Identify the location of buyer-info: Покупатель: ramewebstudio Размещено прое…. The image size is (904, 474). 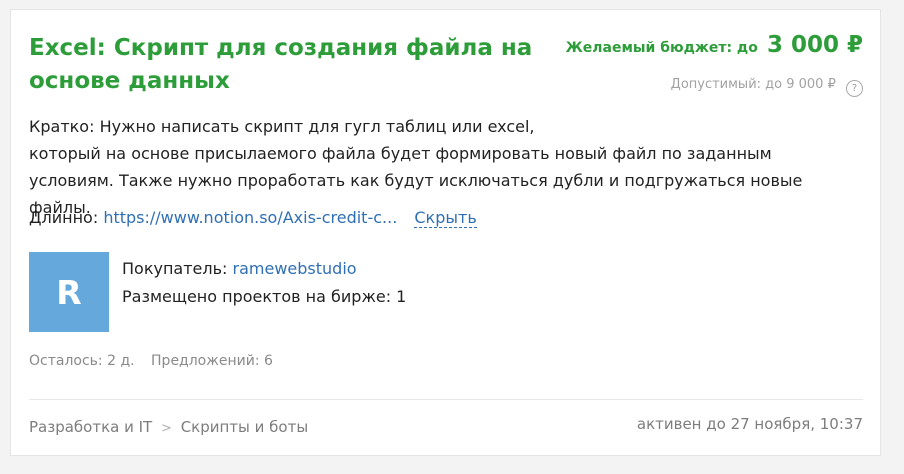
(264, 283).